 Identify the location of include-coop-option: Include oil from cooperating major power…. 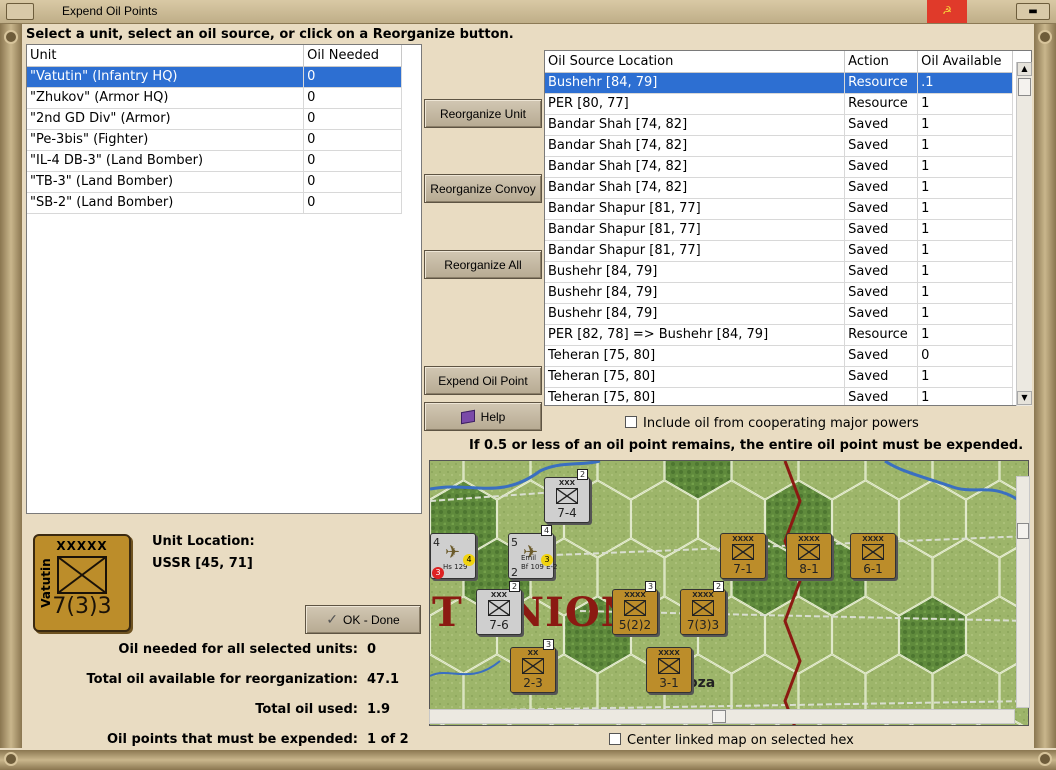
(772, 423).